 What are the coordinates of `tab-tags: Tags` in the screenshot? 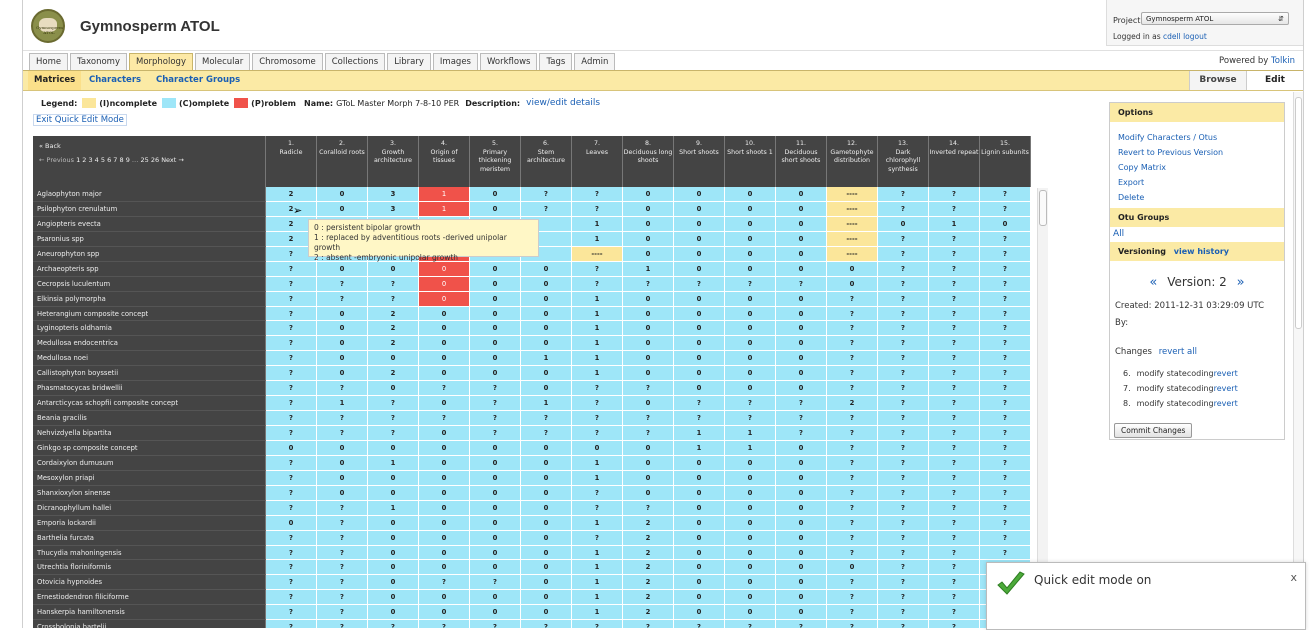 It's located at (556, 61).